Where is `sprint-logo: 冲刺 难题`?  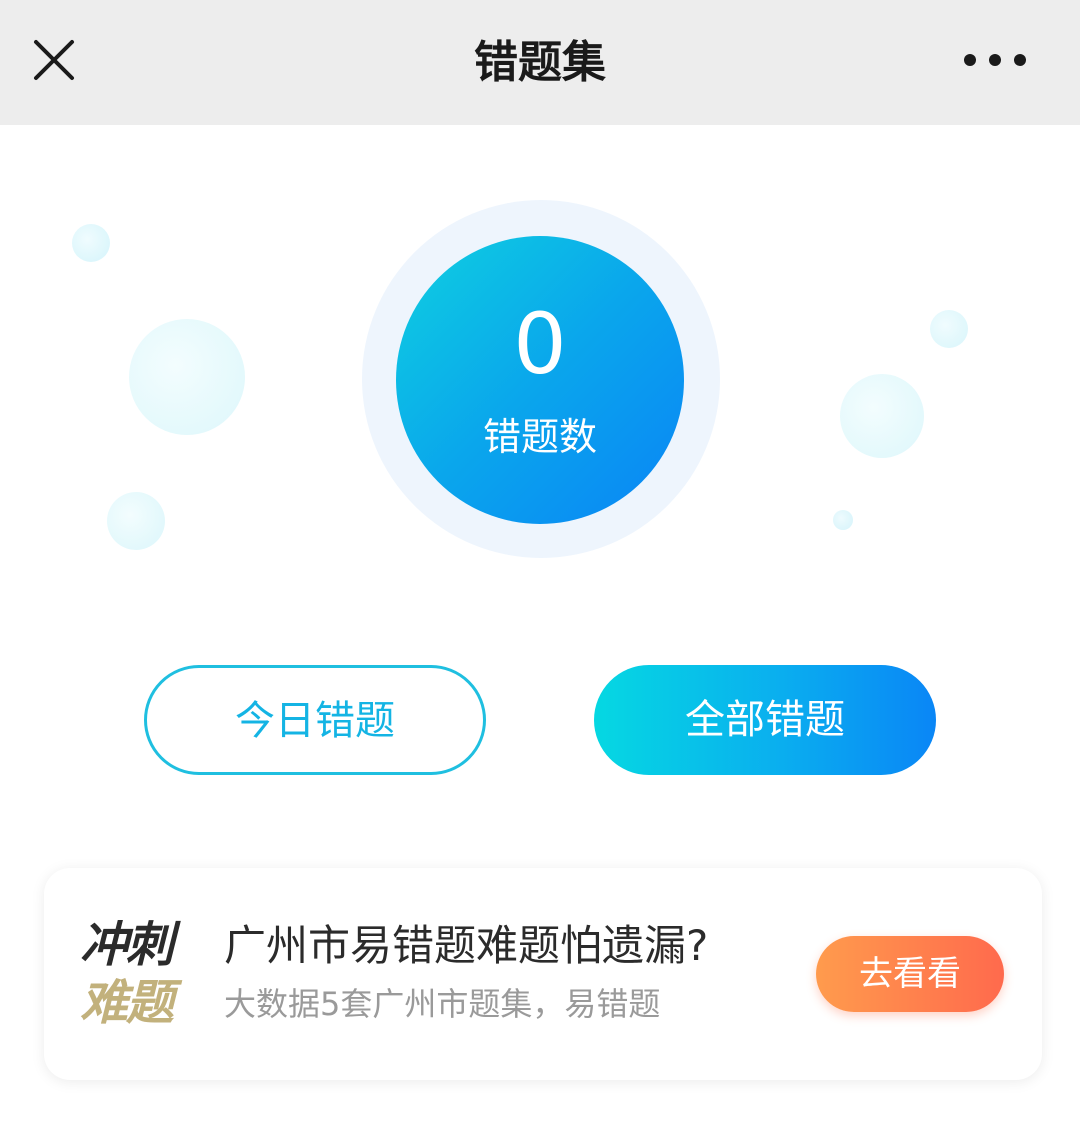
sprint-logo: 冲刺 难题 is located at coordinates (135, 976).